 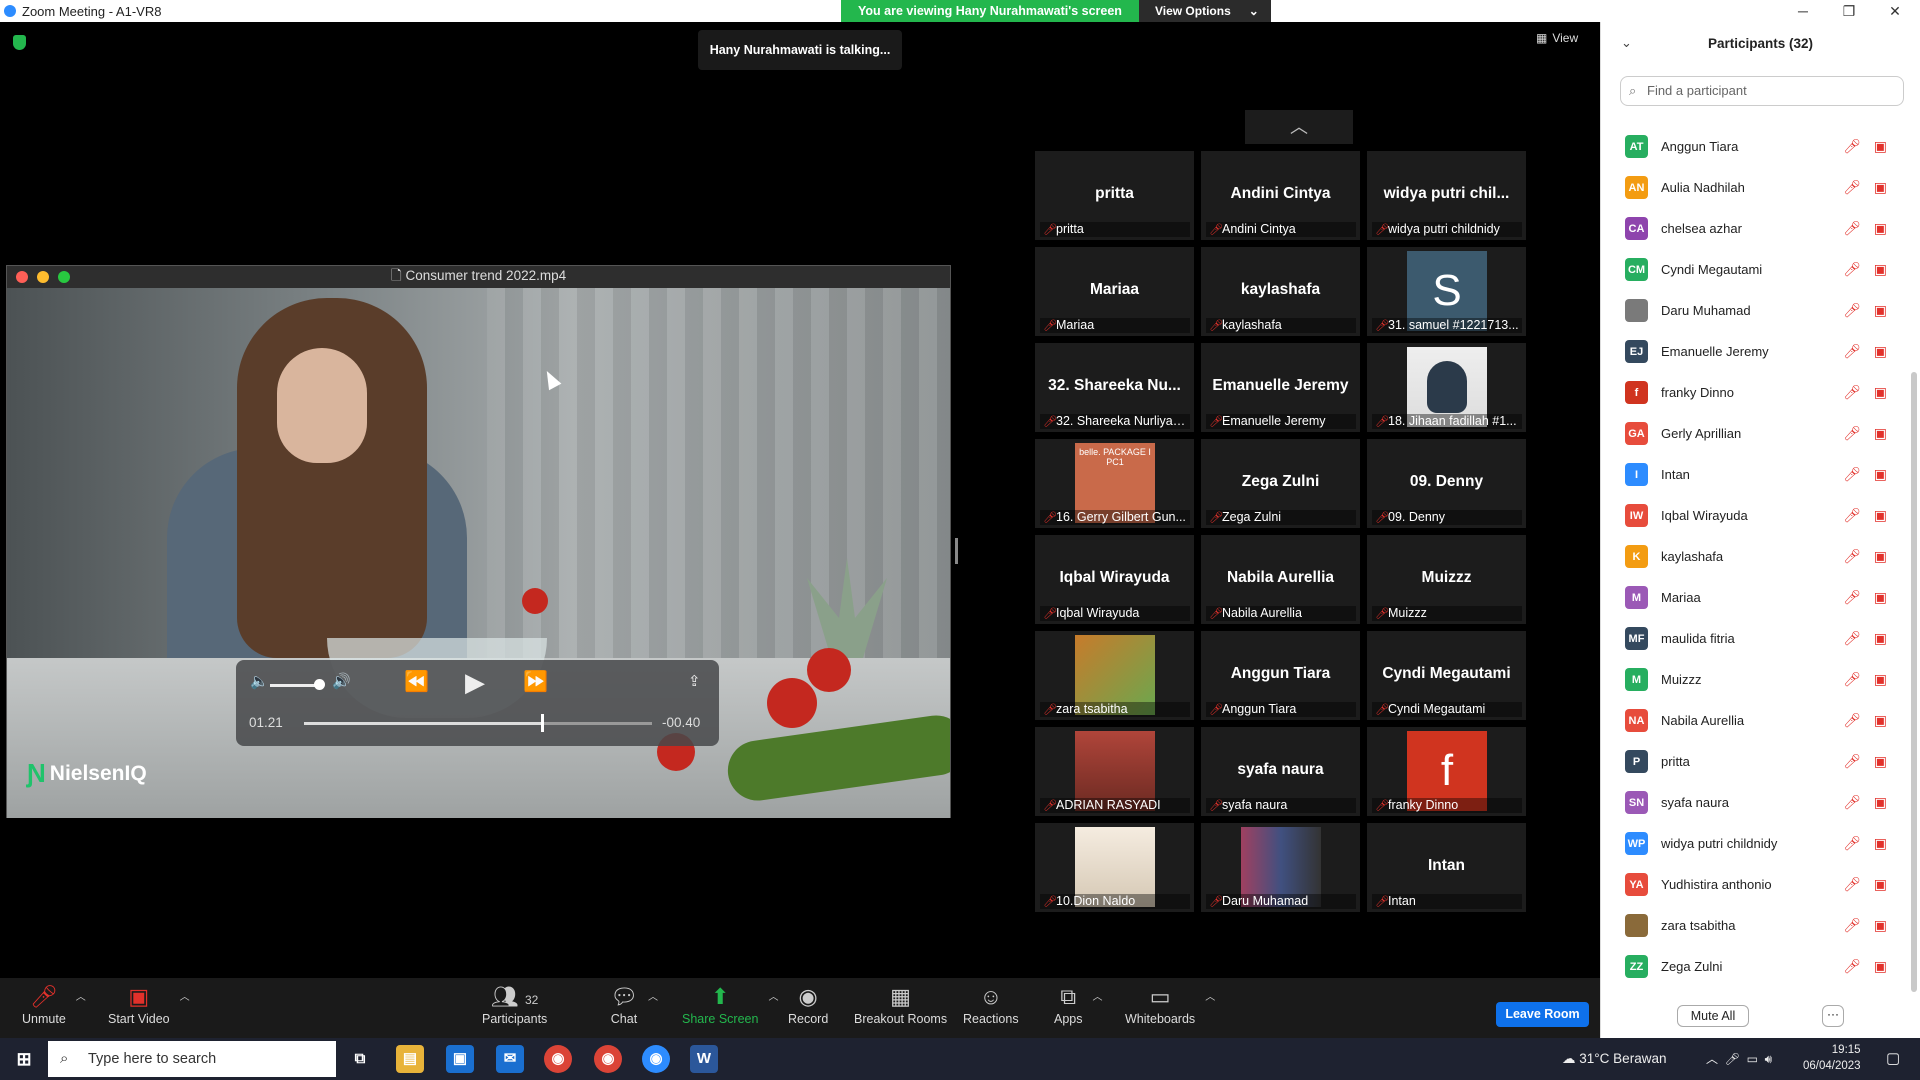 I want to click on participant-tile: kaylashafa 🎤︎ kaylashafa, so click(x=1280, y=291).